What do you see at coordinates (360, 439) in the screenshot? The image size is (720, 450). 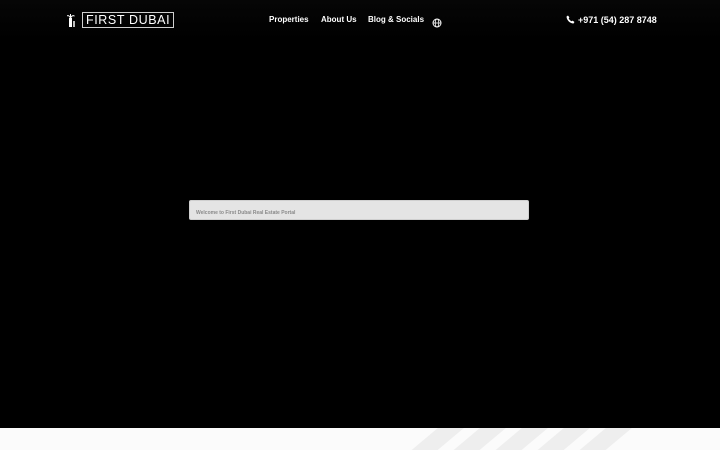 I see `next-section-edge` at bounding box center [360, 439].